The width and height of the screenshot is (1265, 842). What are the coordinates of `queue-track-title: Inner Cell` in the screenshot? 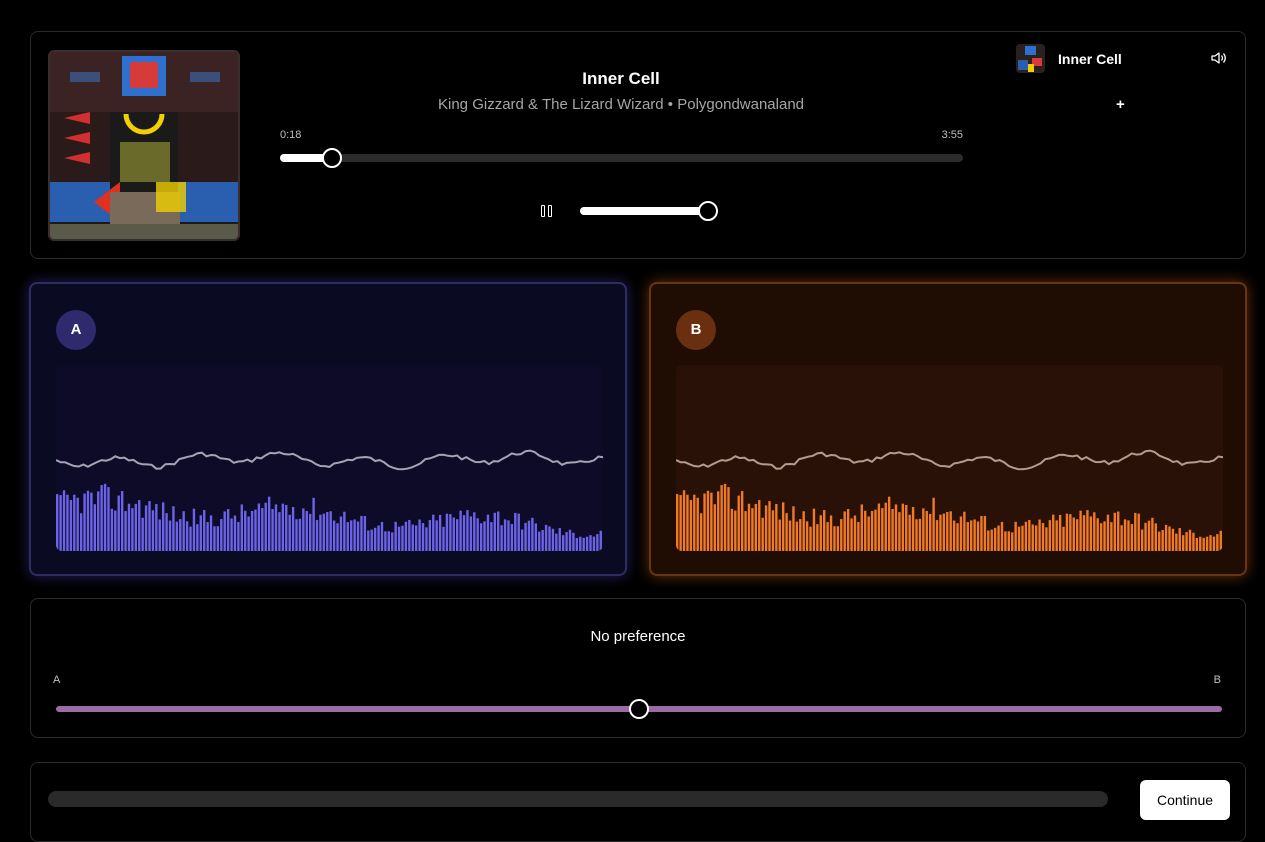 It's located at (1090, 59).